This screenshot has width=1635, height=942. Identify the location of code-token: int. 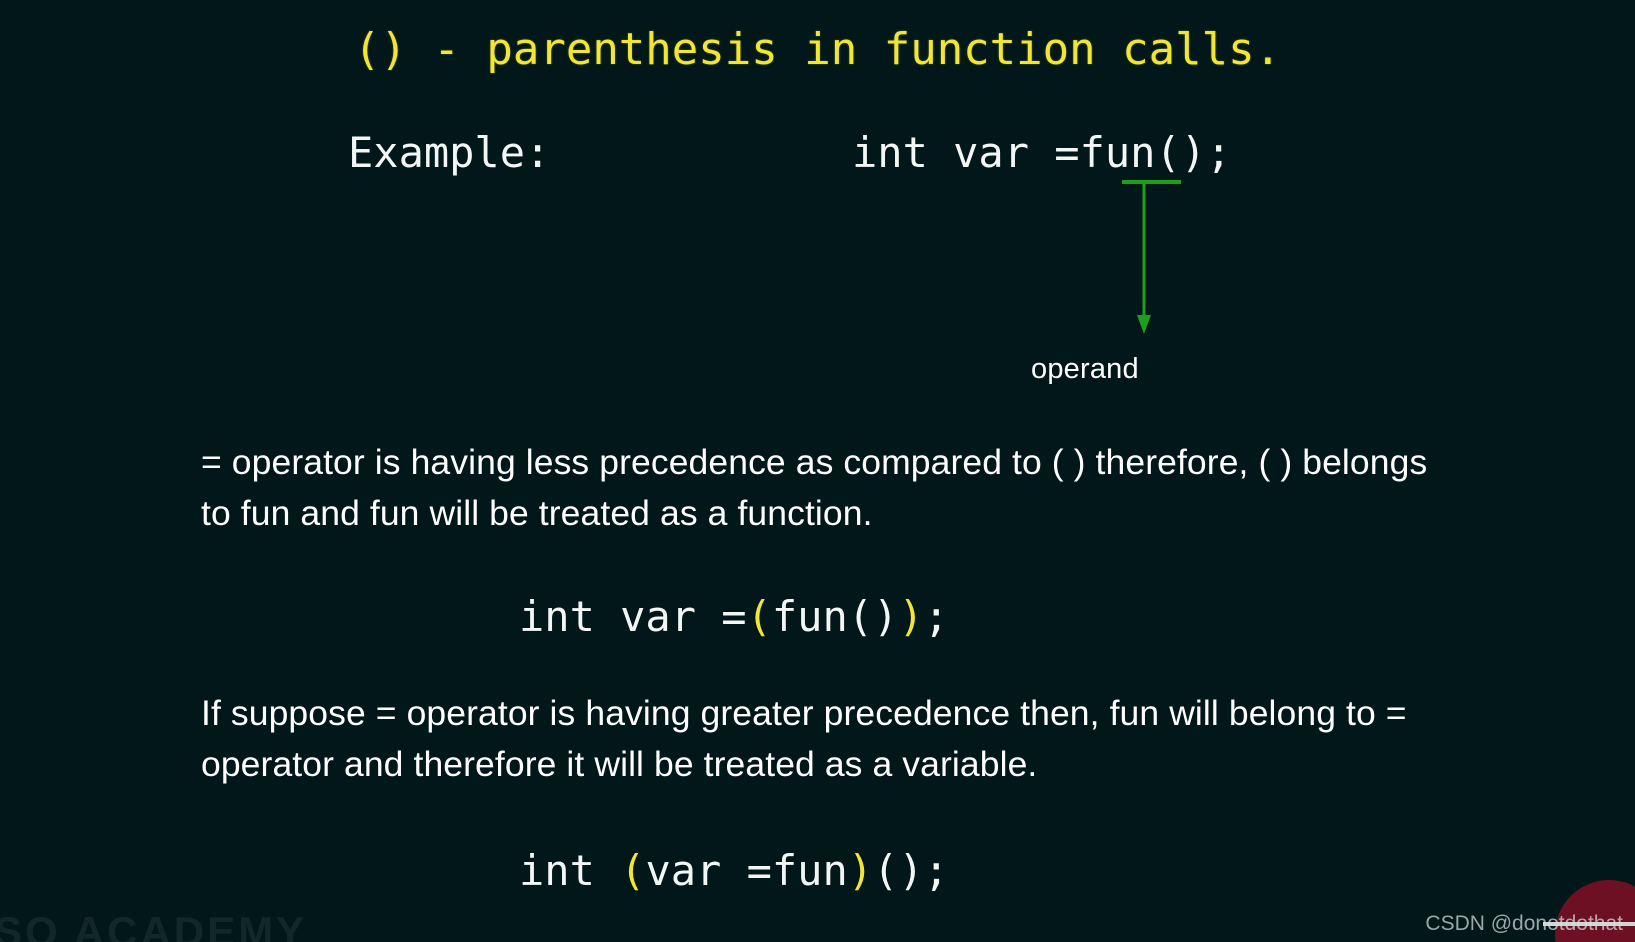
(570, 870).